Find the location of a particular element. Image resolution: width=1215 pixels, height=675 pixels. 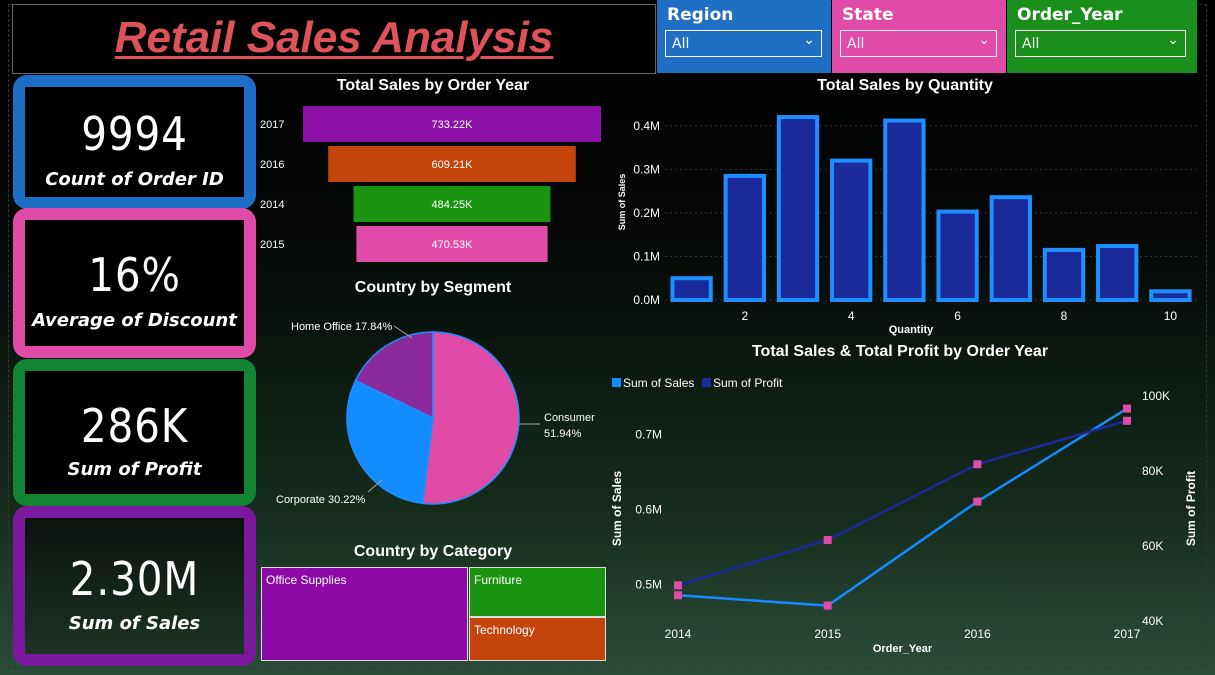

x-tick-label: 4 is located at coordinates (851, 316).